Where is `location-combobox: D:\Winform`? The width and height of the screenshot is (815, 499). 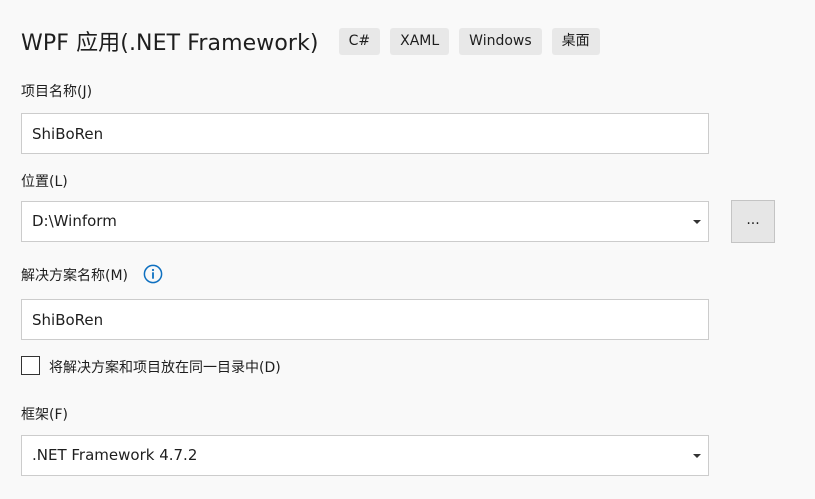
location-combobox: D:\Winform is located at coordinates (365, 221).